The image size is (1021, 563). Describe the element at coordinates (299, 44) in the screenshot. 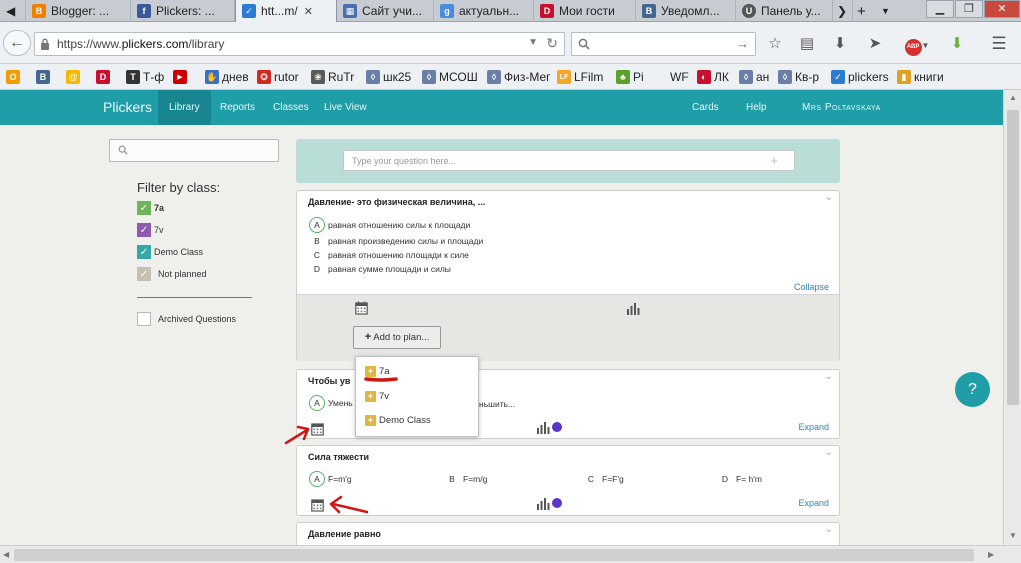

I see `address-bar: https://www.plickers.com/library ▼ ↻` at that location.